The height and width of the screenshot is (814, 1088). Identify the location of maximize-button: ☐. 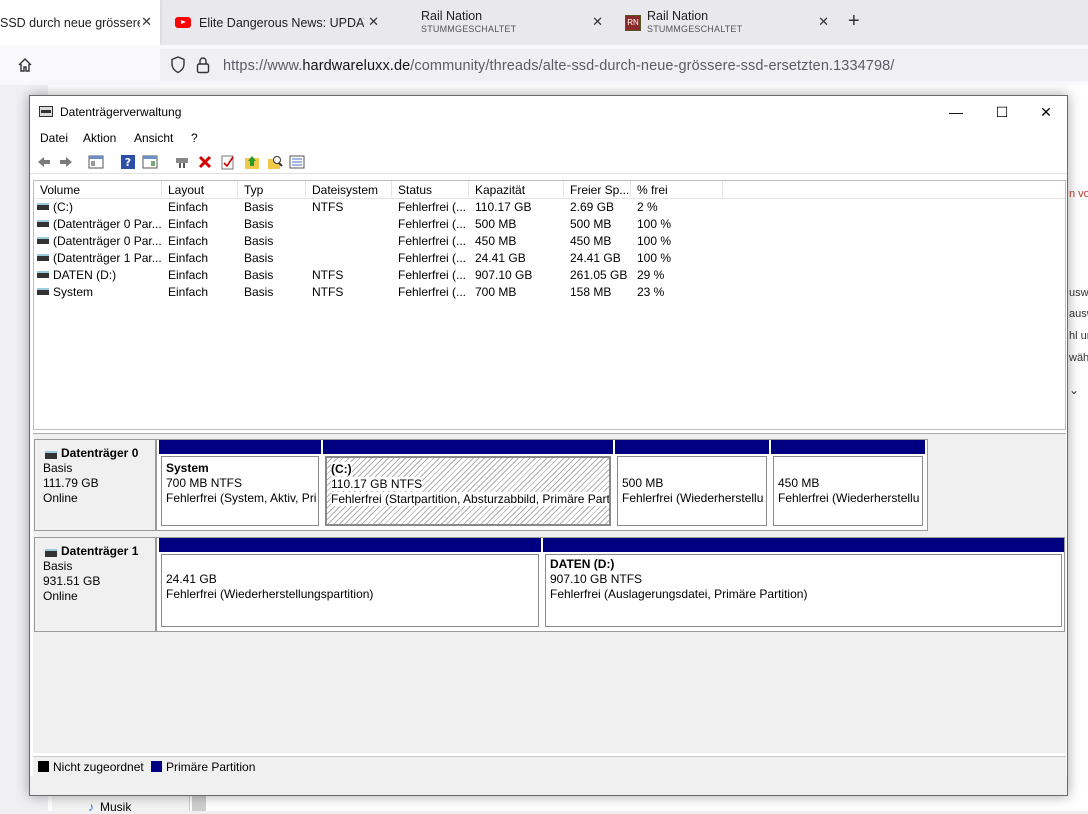
(1002, 112).